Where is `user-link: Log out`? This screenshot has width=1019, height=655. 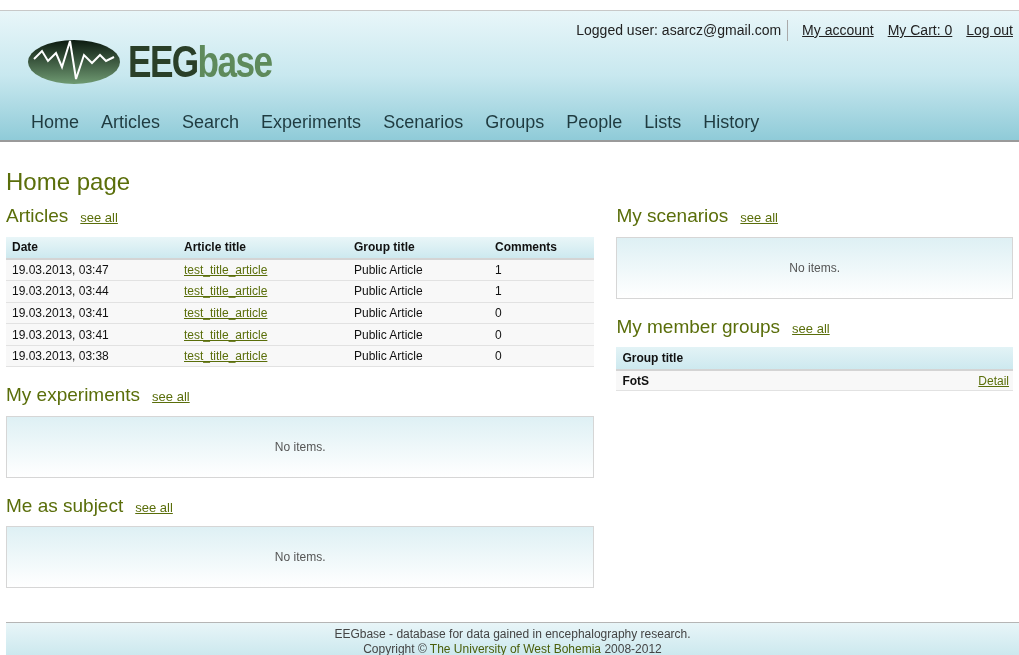 user-link: Log out is located at coordinates (989, 30).